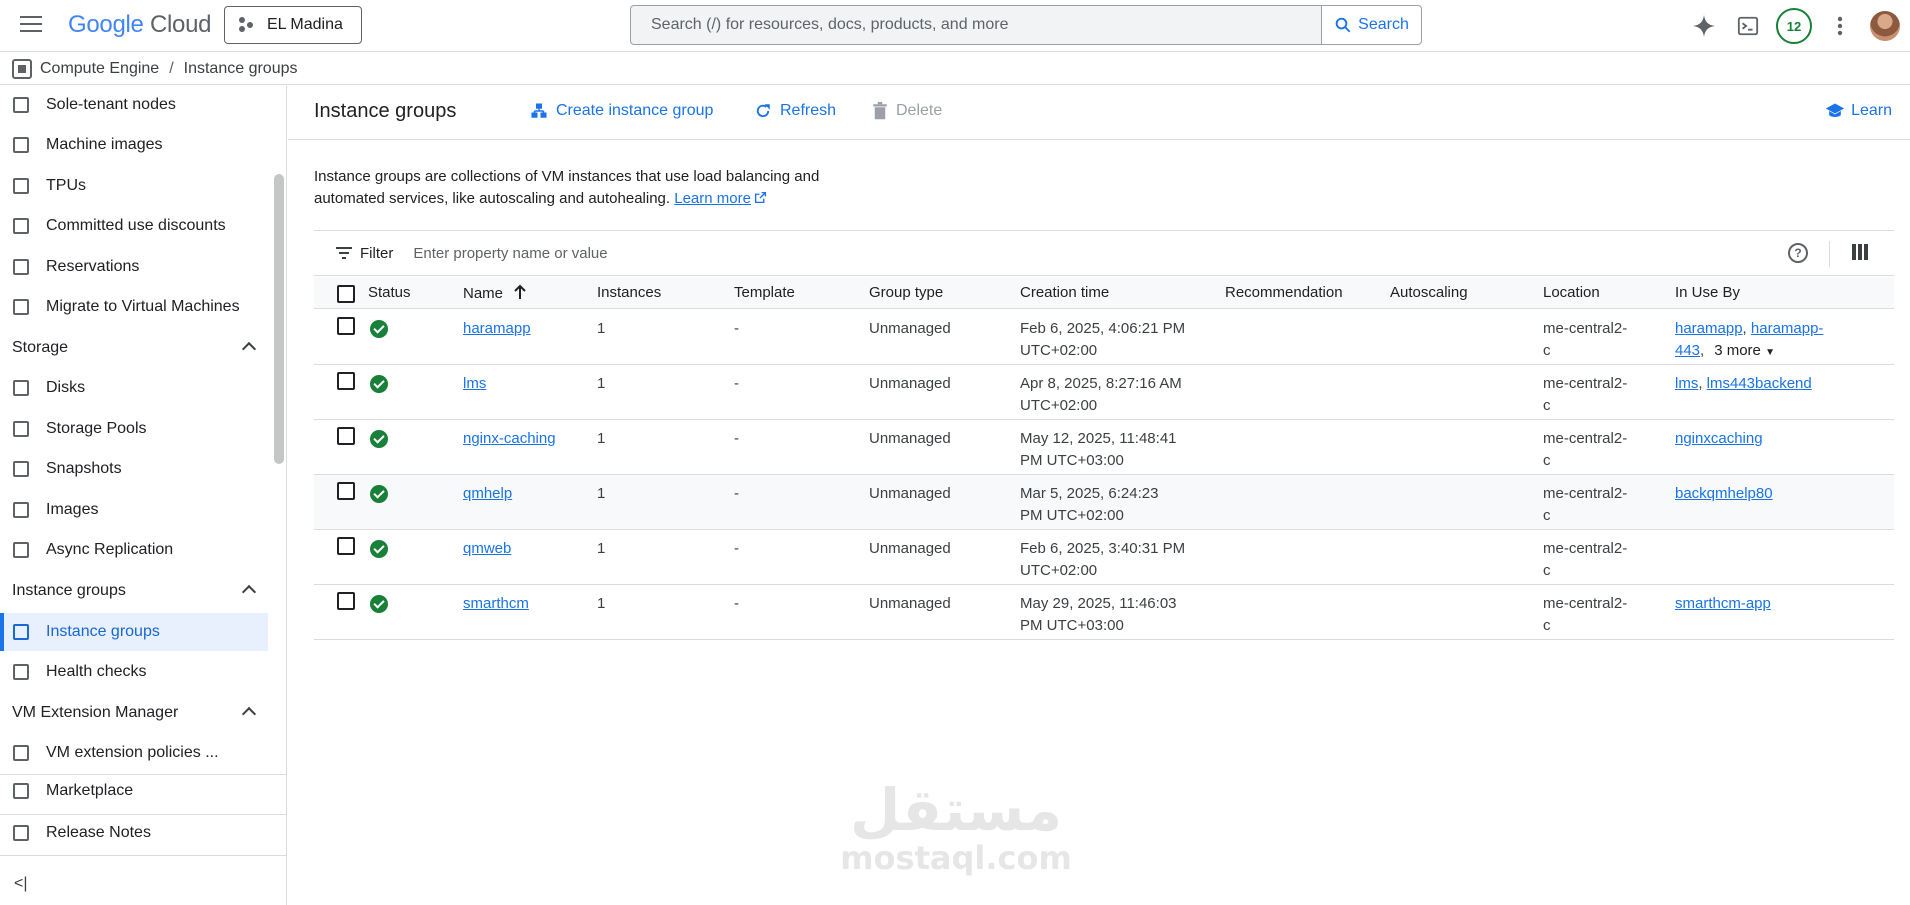 Image resolution: width=1910 pixels, height=905 pixels. What do you see at coordinates (134, 186) in the screenshot?
I see `sidebar-item-tpus: TPUs` at bounding box center [134, 186].